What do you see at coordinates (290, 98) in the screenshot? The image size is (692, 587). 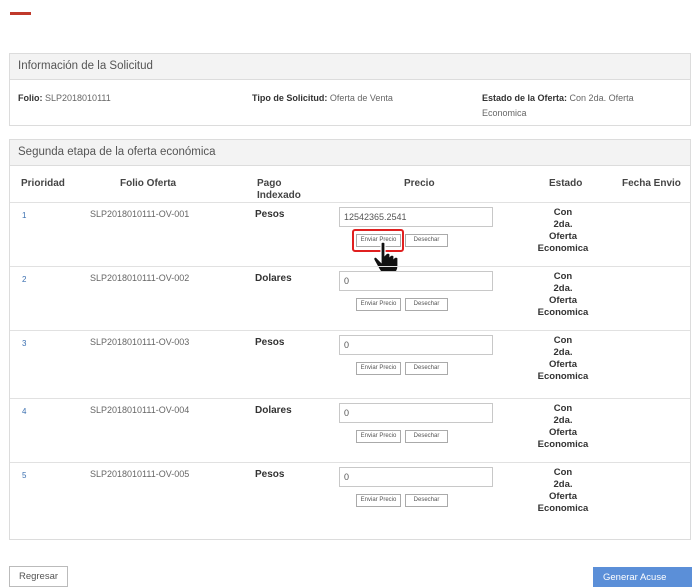 I see `tipo-label: Tipo de Solicitud:` at bounding box center [290, 98].